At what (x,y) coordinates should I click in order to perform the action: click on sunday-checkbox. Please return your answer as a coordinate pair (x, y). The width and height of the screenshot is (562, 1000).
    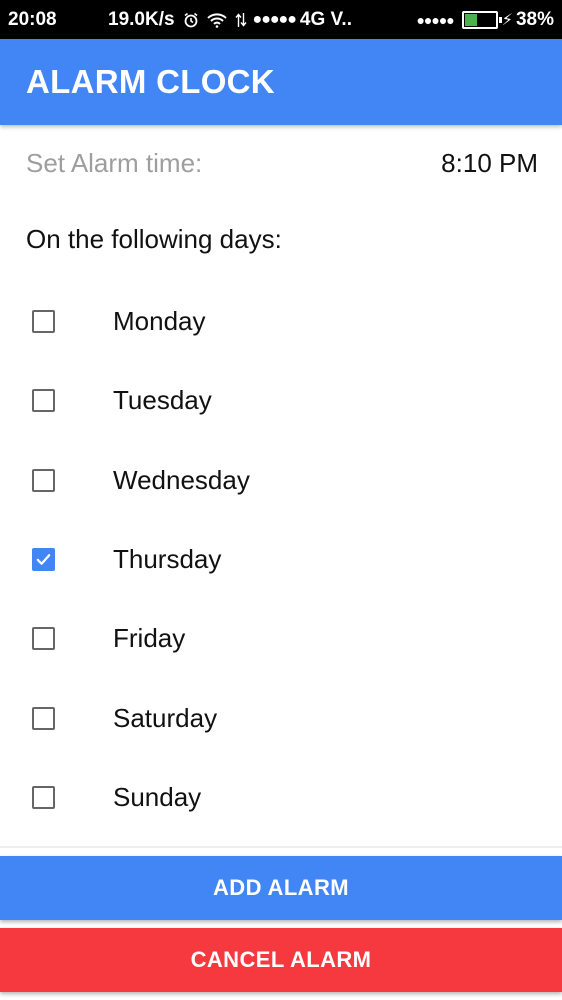
    Looking at the image, I should click on (43, 797).